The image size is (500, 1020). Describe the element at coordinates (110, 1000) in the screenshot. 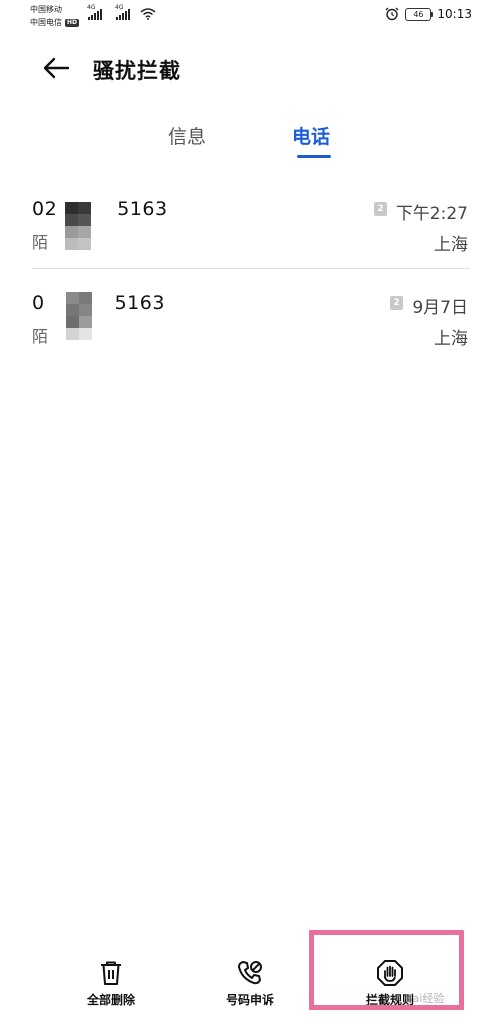

I see `delete-all-label: 全部删除` at that location.